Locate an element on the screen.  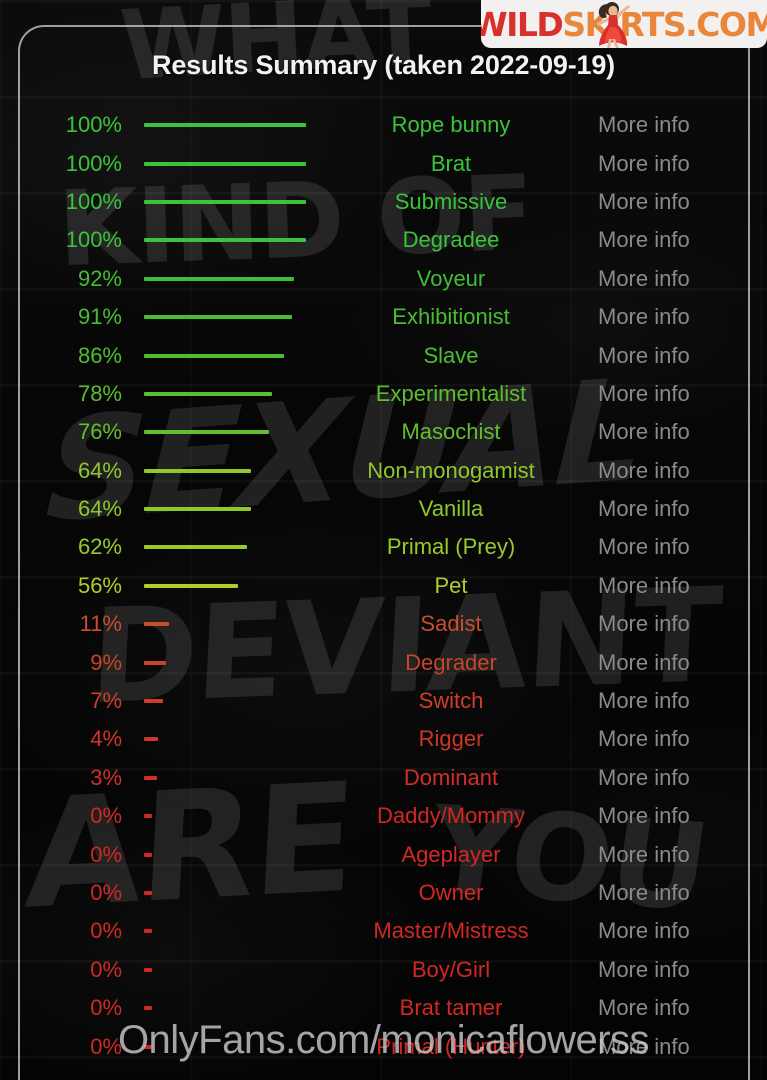
result-label: Owner is located at coordinates (451, 892).